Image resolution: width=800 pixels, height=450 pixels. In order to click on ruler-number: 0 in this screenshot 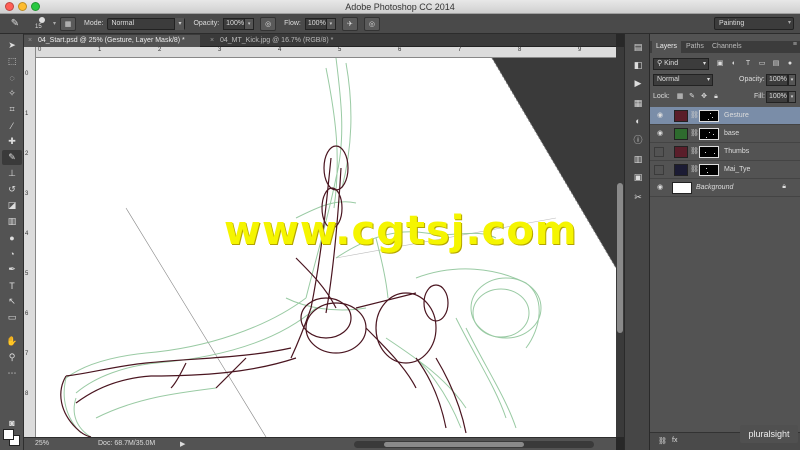, I will do `click(27, 74)`.